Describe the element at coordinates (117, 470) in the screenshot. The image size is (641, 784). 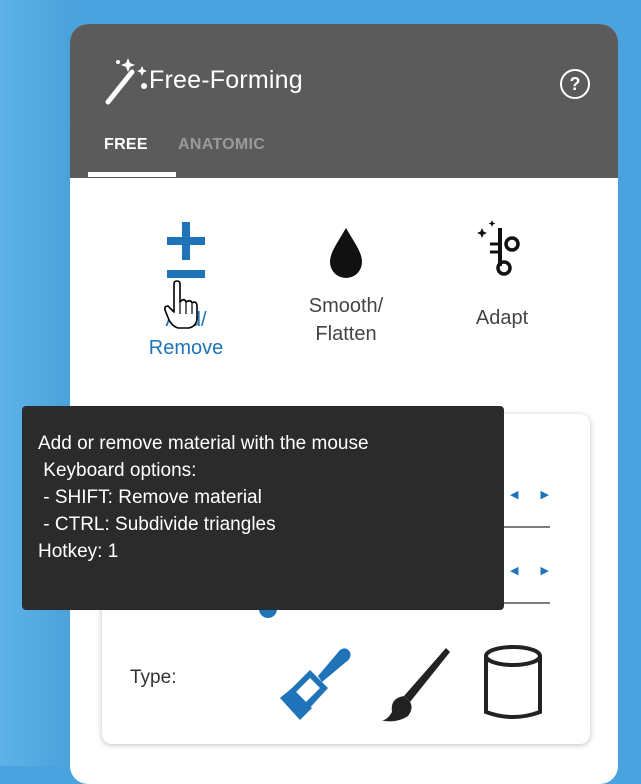
I see `tooltip-line-2: Keyboard options:` at that location.